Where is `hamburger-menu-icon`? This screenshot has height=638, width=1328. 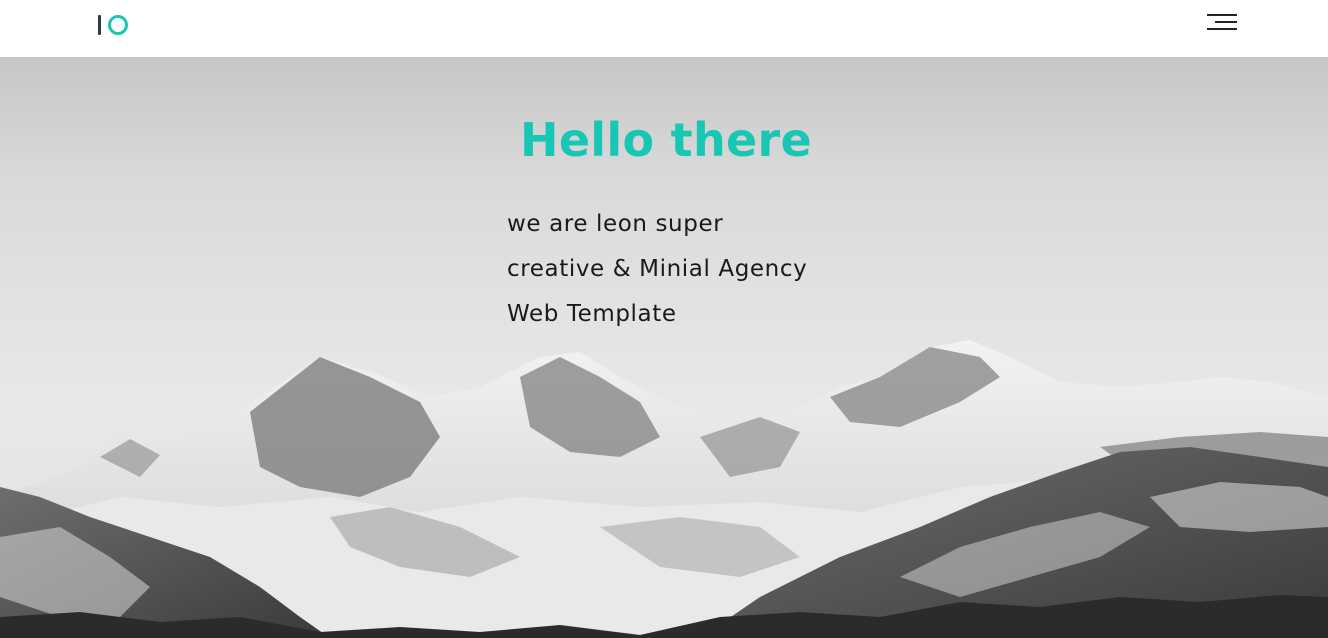
hamburger-menu-icon is located at coordinates (1222, 23).